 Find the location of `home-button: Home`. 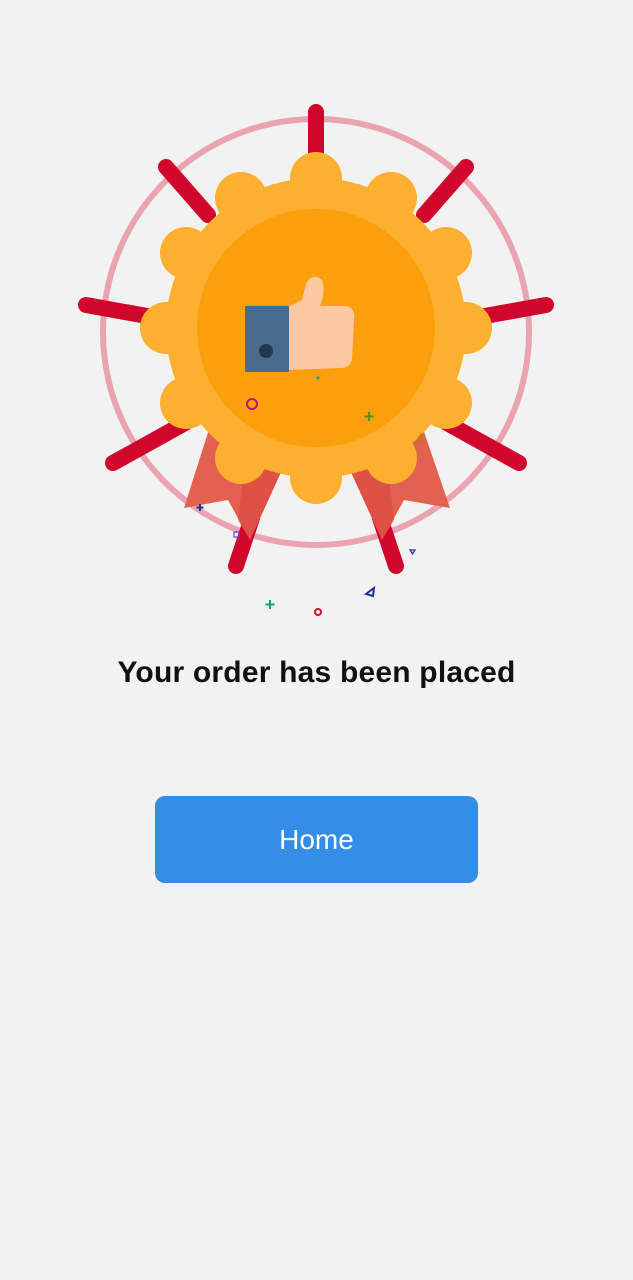

home-button: Home is located at coordinates (316, 839).